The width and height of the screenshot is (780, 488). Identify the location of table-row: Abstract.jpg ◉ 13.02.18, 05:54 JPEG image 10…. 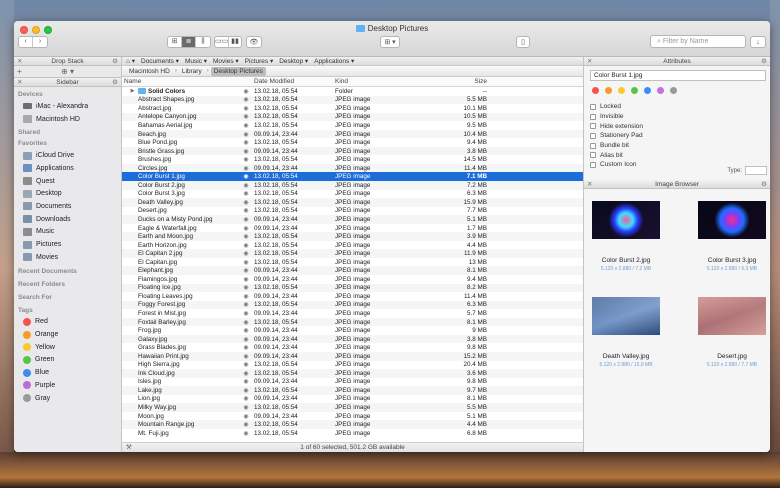
(352, 108).